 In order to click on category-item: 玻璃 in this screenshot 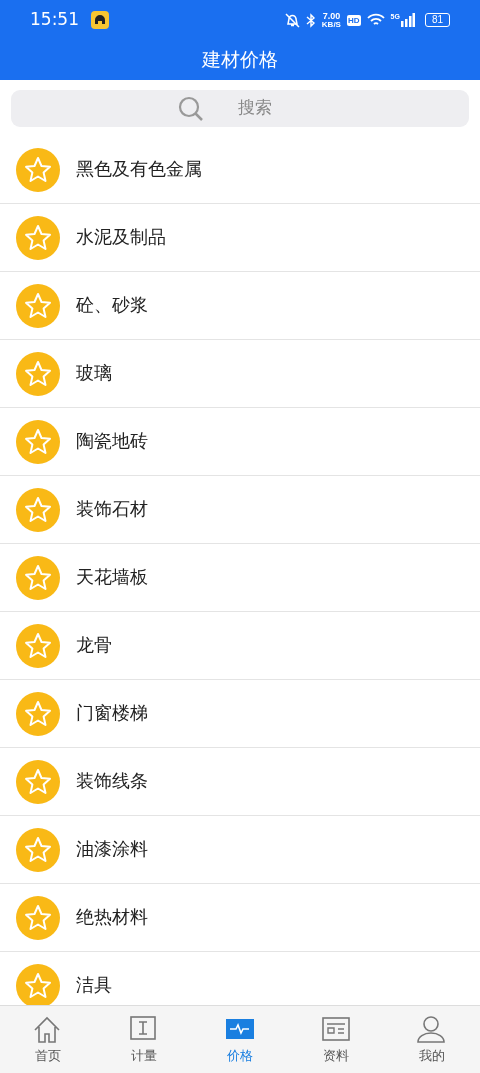, I will do `click(240, 374)`.